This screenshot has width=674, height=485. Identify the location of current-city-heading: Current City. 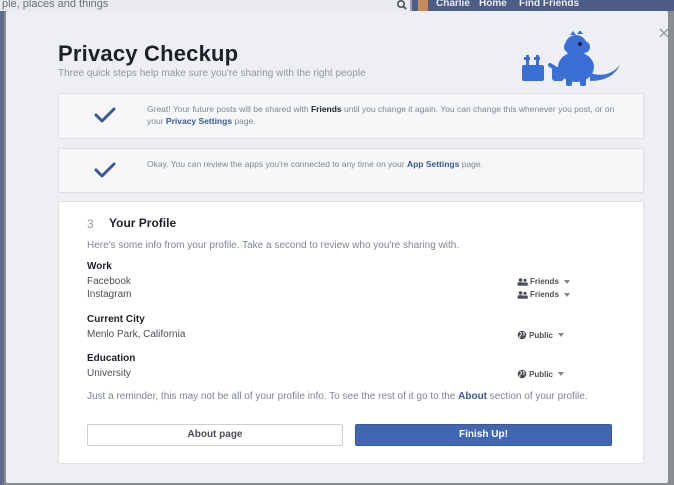
(116, 319).